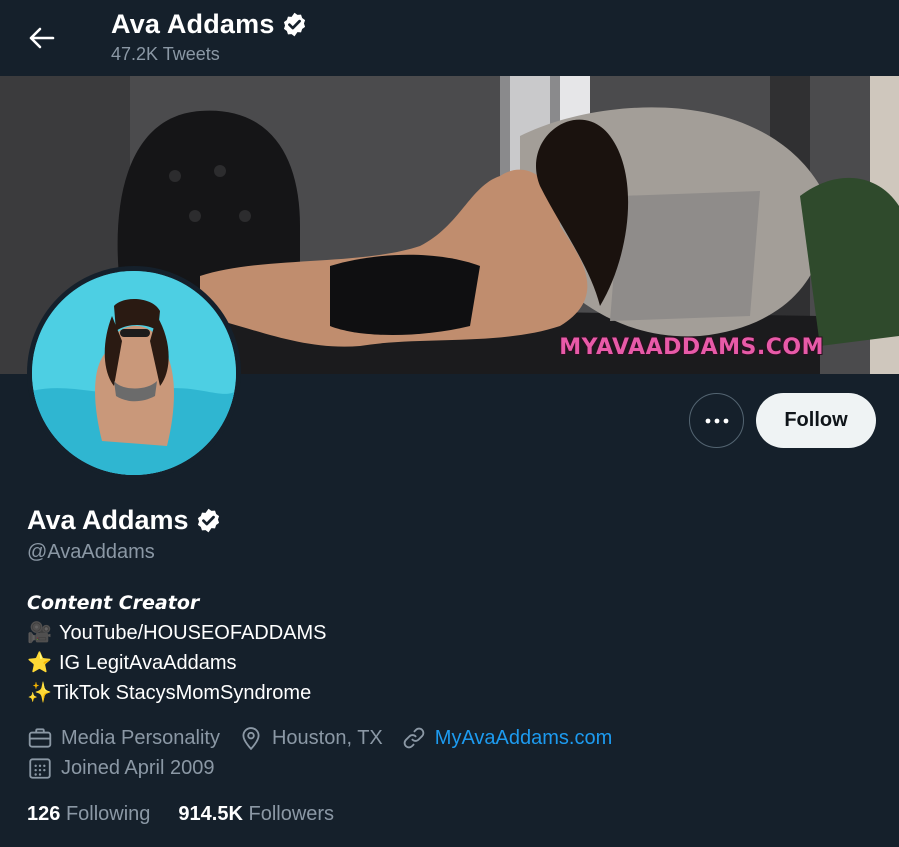 Image resolution: width=899 pixels, height=847 pixels. Describe the element at coordinates (113, 603) in the screenshot. I see `bio-title: Content Creator` at that location.